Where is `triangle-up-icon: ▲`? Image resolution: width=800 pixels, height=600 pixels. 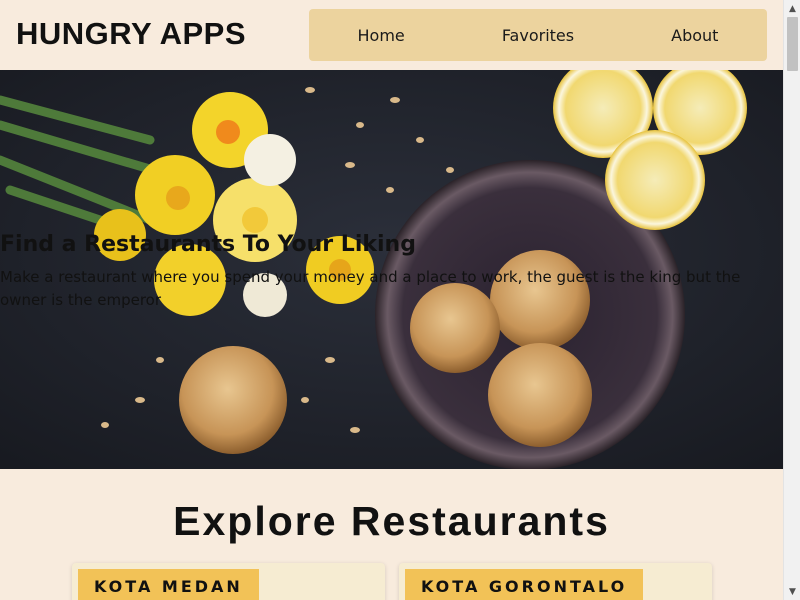
triangle-up-icon: ▲ is located at coordinates (792, 8).